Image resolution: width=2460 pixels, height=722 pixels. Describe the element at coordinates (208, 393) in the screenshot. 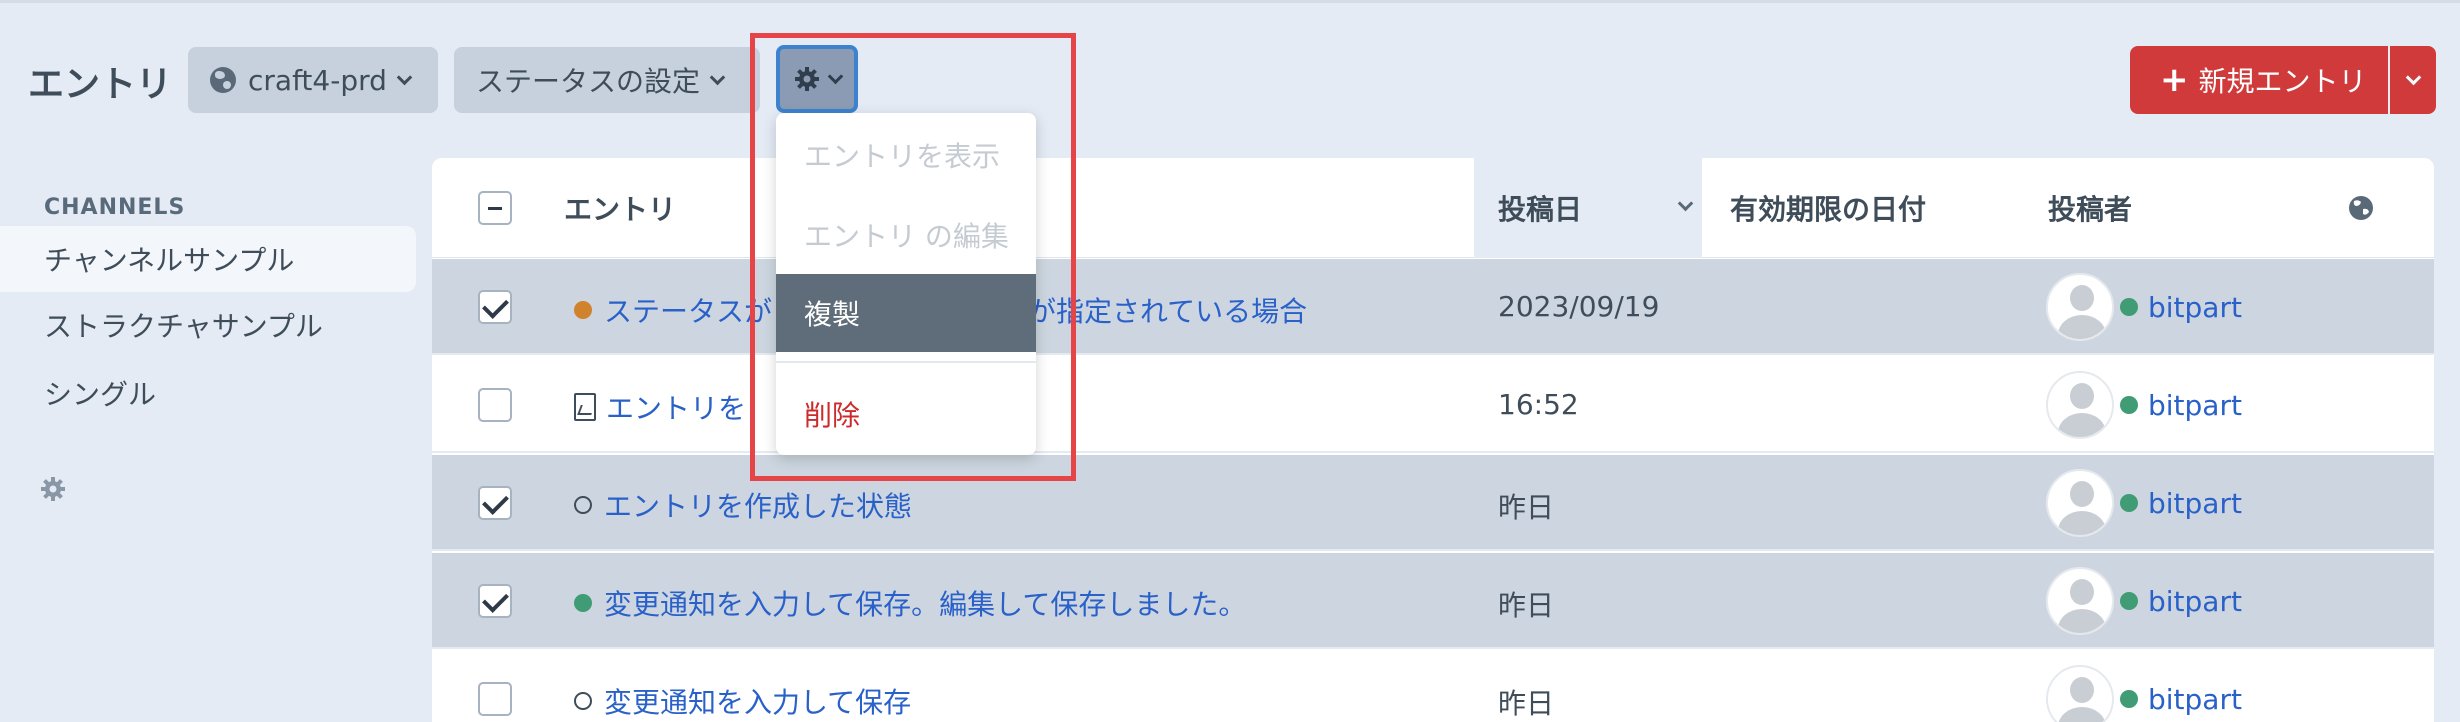

I see `sidebar-item-single: シングル` at that location.